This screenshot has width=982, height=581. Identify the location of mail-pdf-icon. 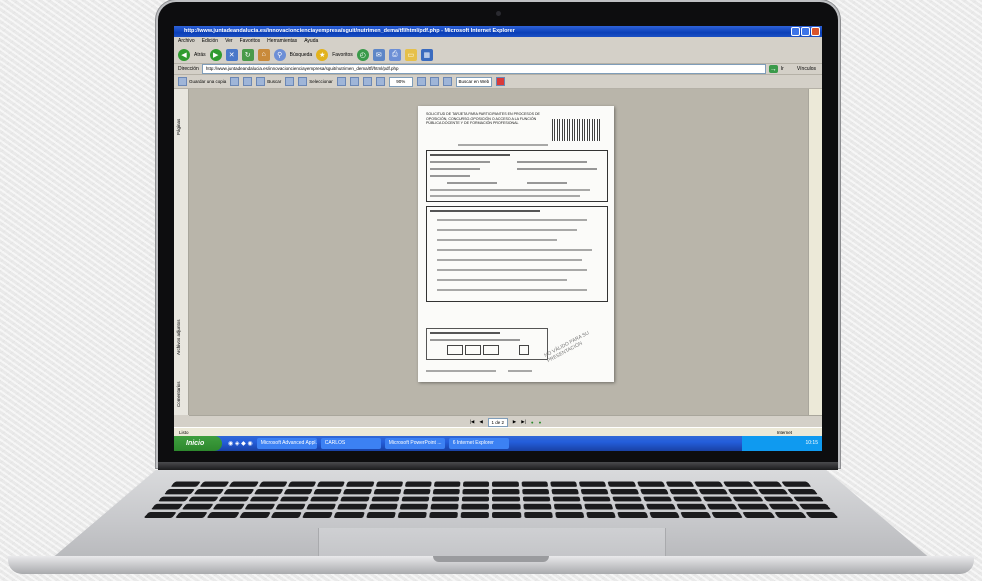
(248, 81).